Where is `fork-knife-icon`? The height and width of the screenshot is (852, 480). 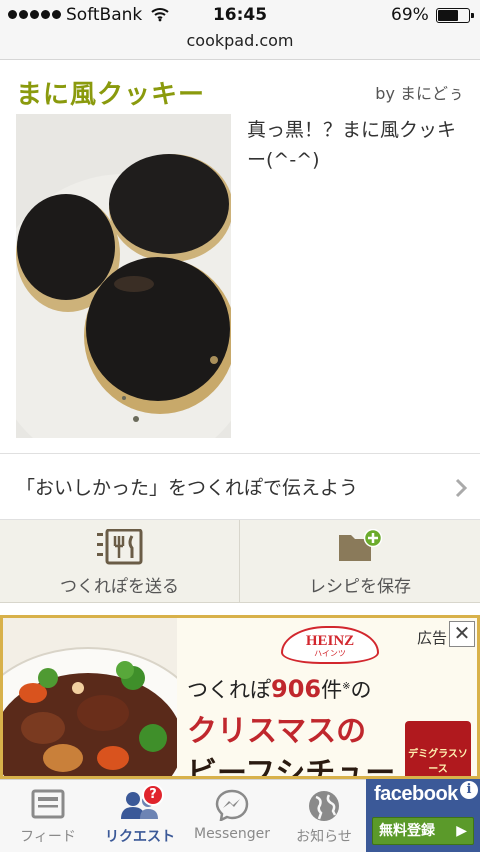
fork-knife-icon is located at coordinates (119, 547).